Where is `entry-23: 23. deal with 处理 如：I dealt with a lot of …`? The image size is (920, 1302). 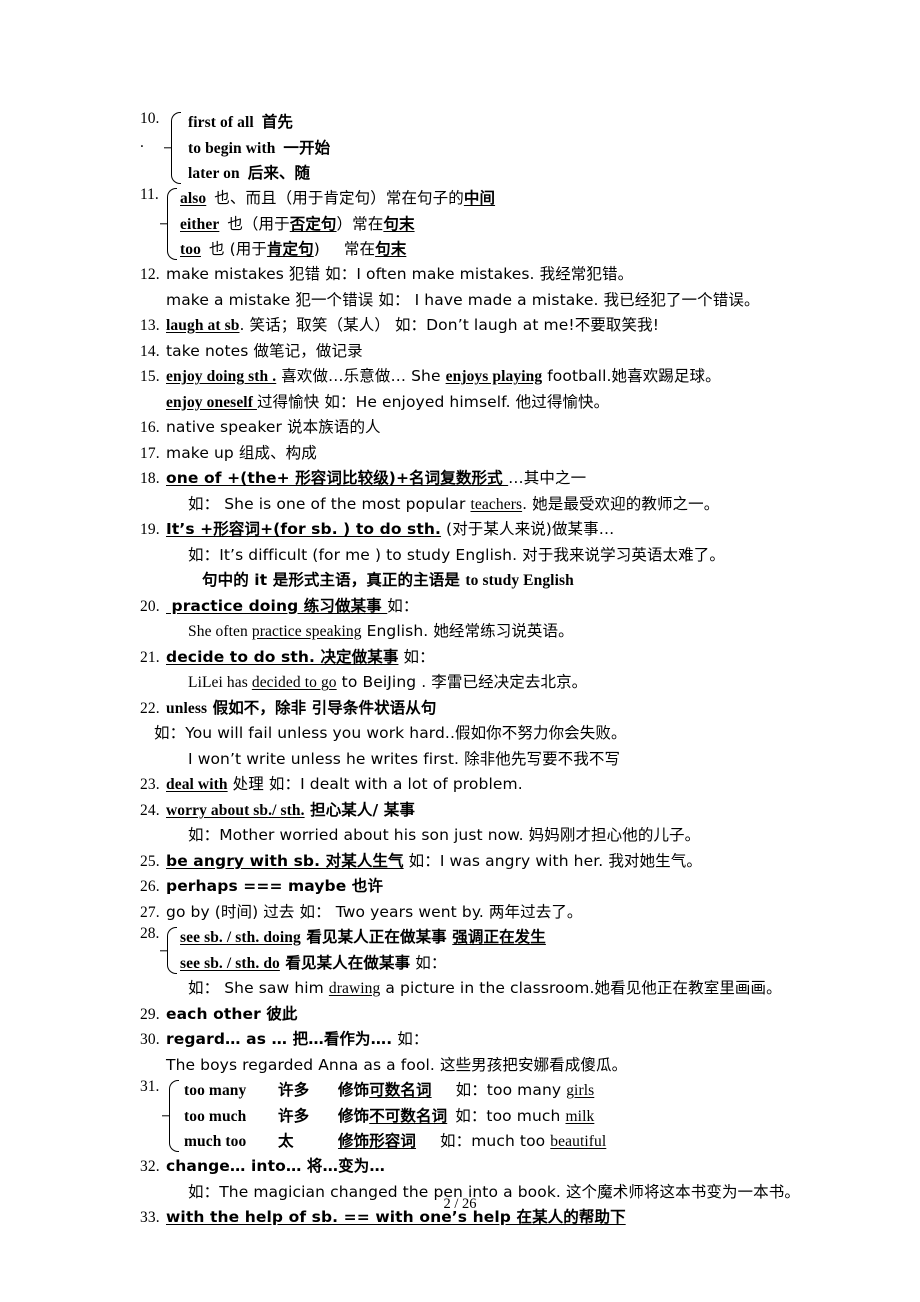
entry-23: 23. deal with 处理 如：I dealt with a lot of … is located at coordinates (475, 785).